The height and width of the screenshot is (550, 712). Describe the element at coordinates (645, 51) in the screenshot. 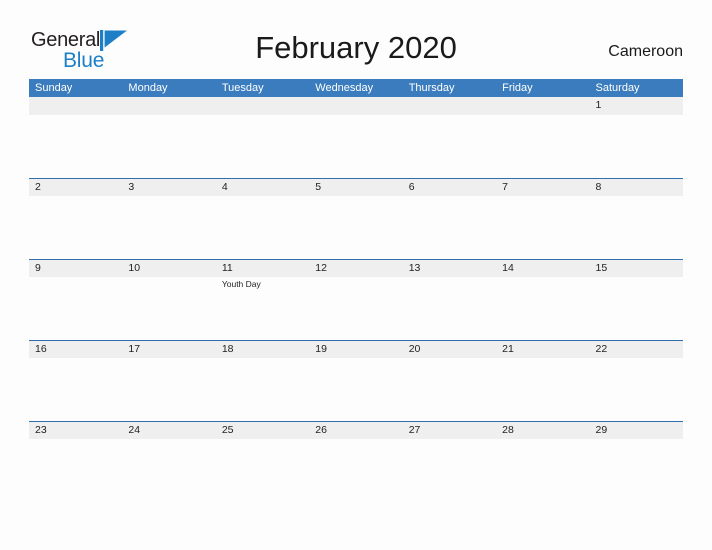

I see `country-label: Cameroon` at that location.